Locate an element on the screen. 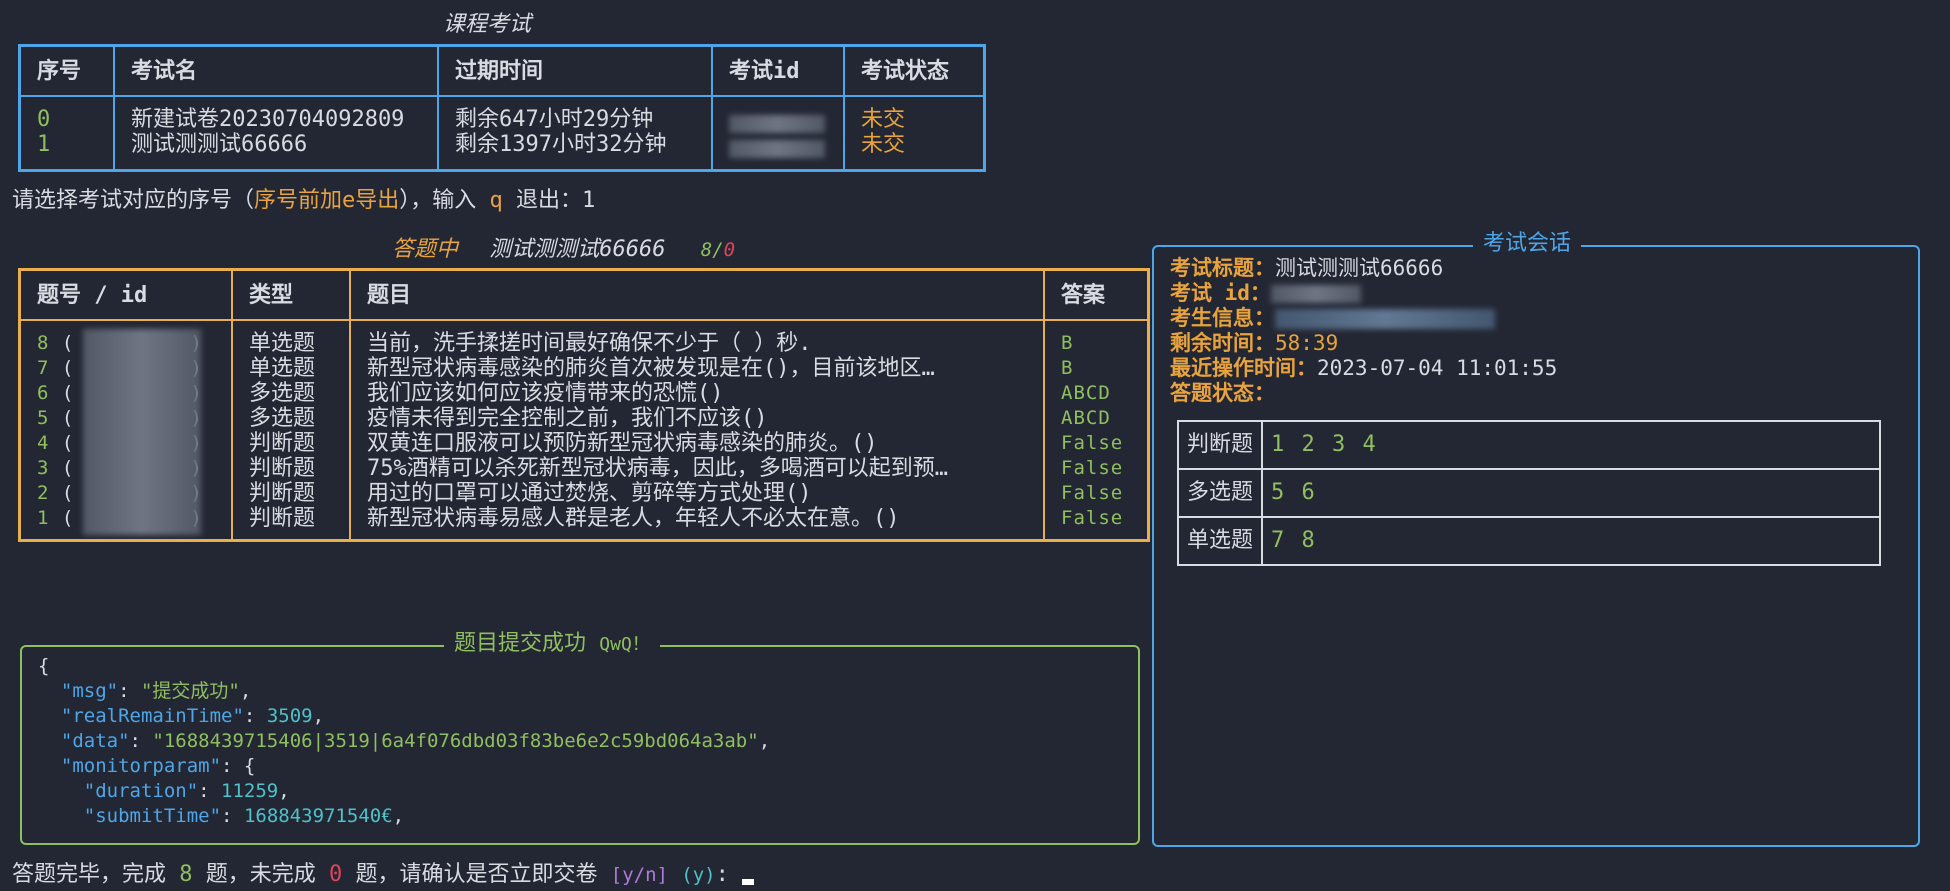 The image size is (1950, 891). session-answer-status-row: 答题状态： is located at coordinates (1363, 393).